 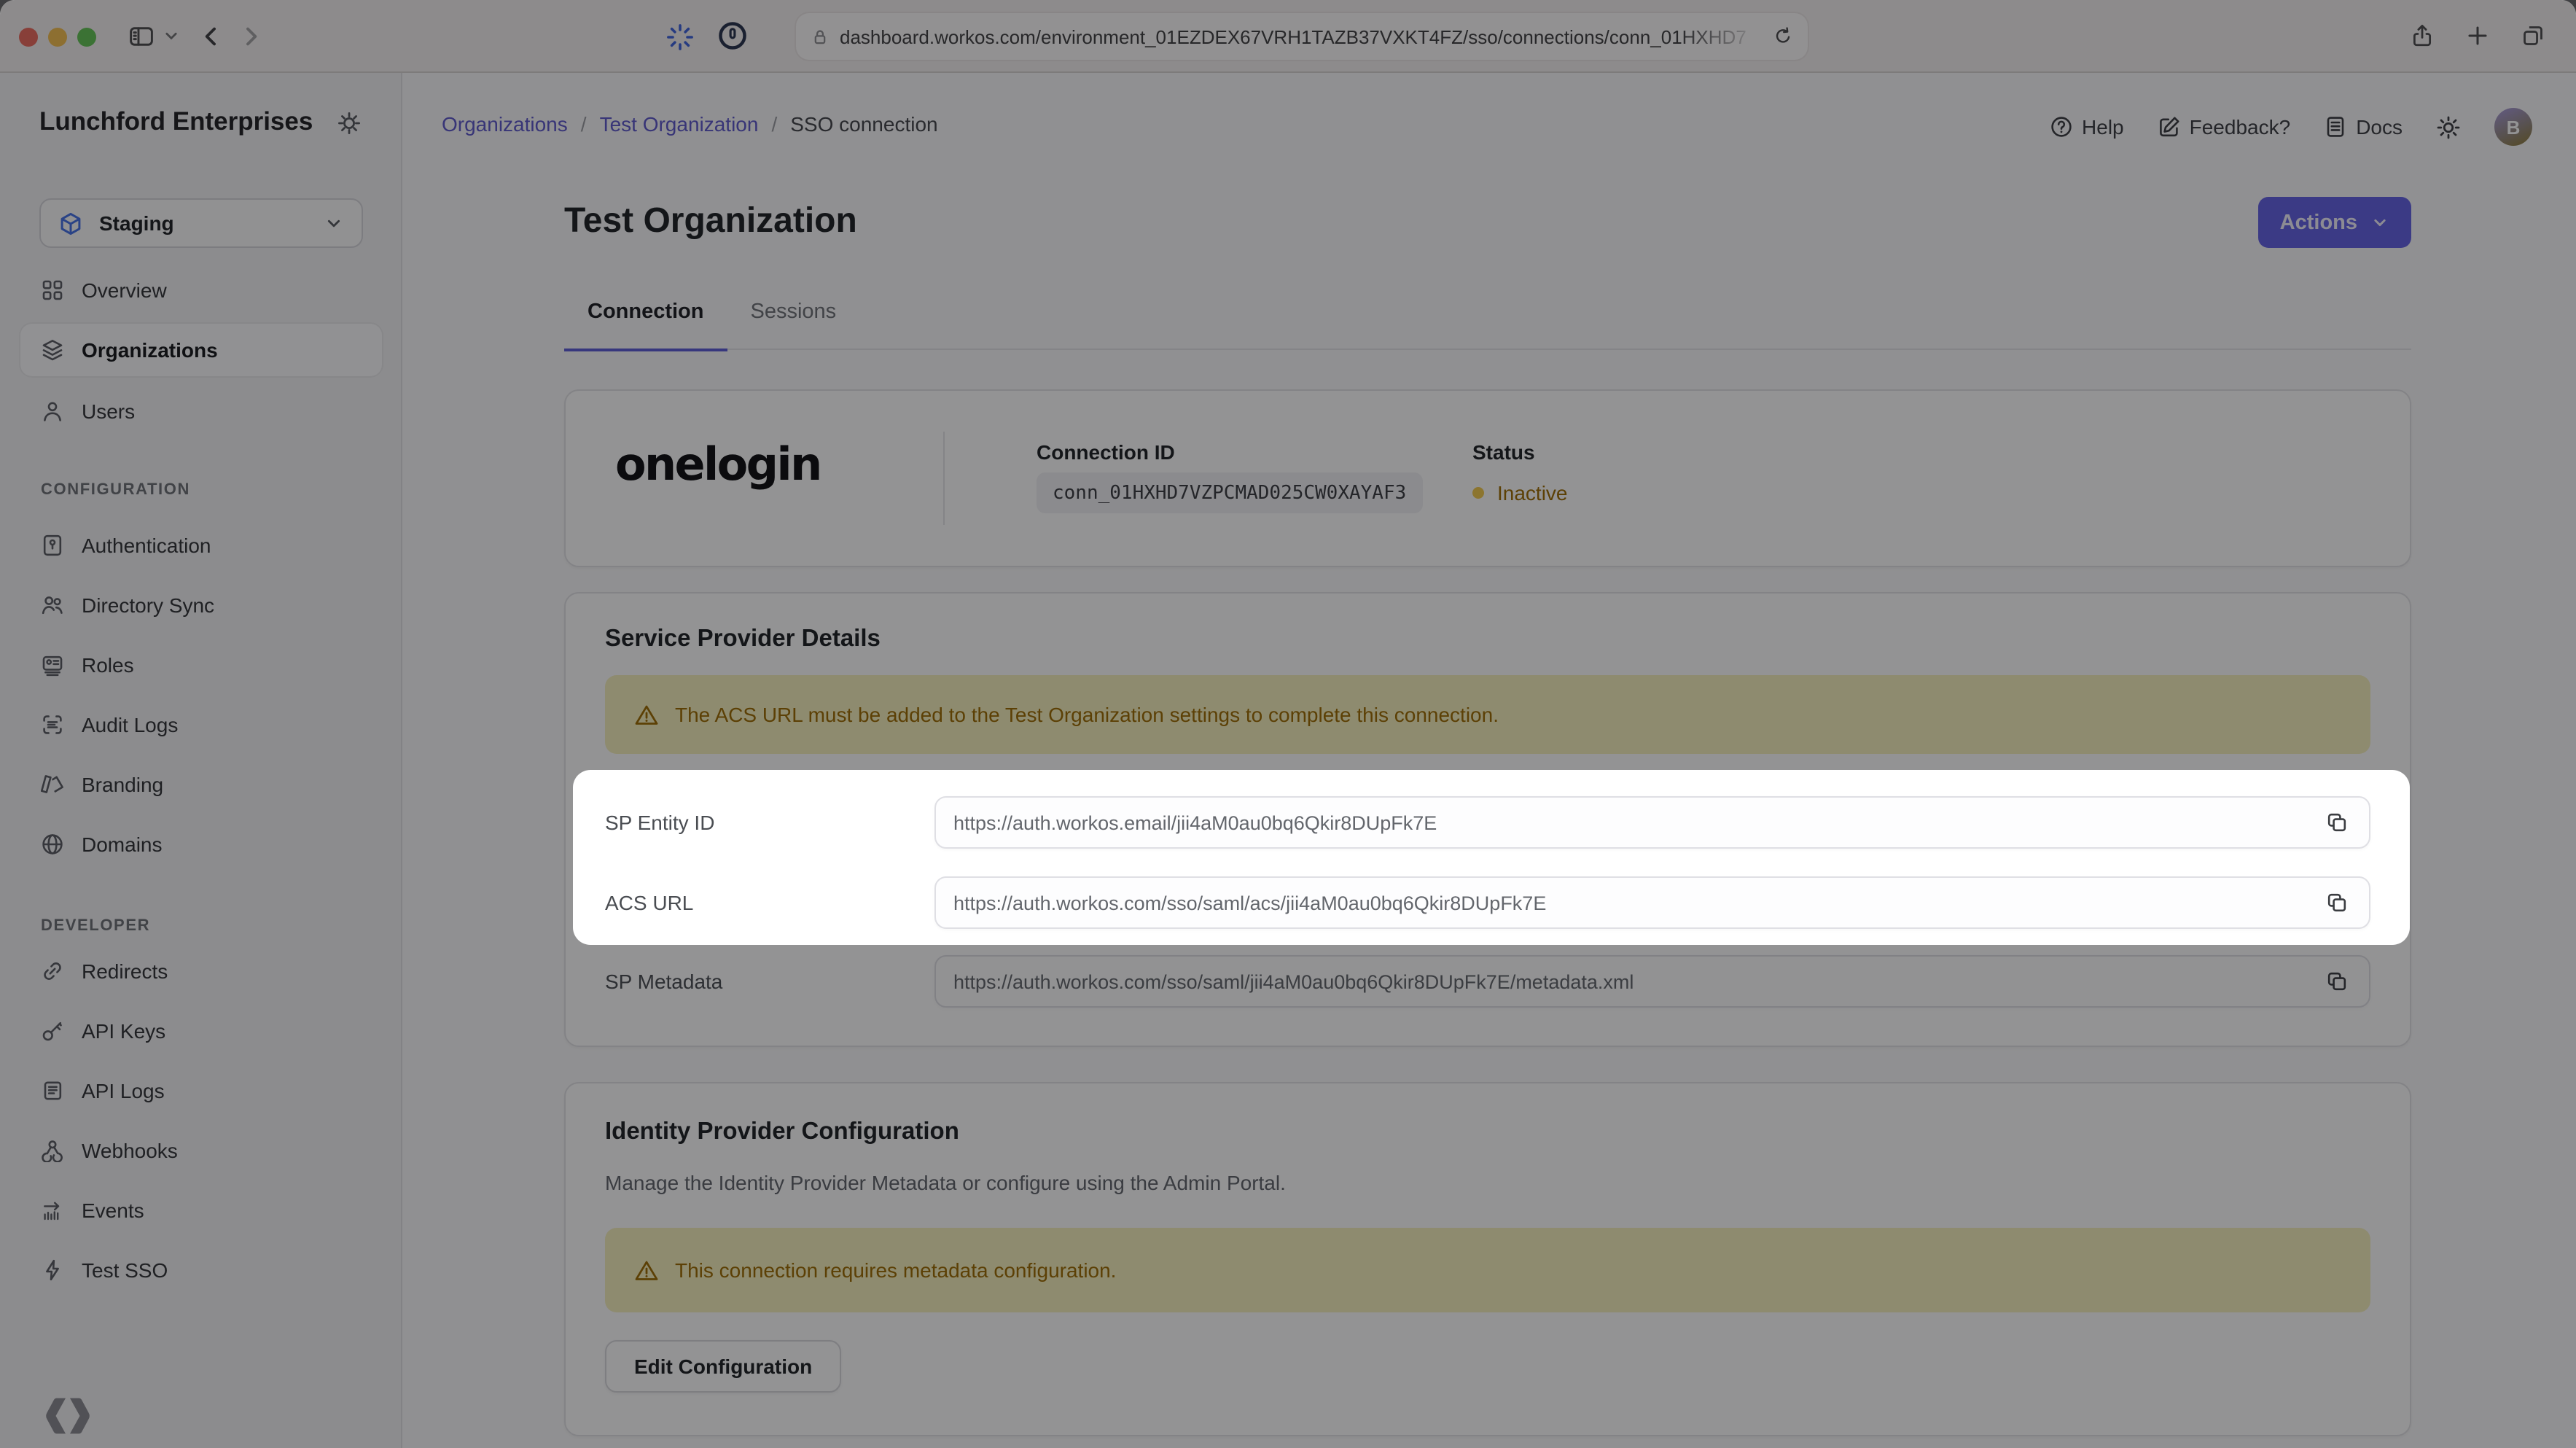 I want to click on users-icon, so click(x=53, y=605).